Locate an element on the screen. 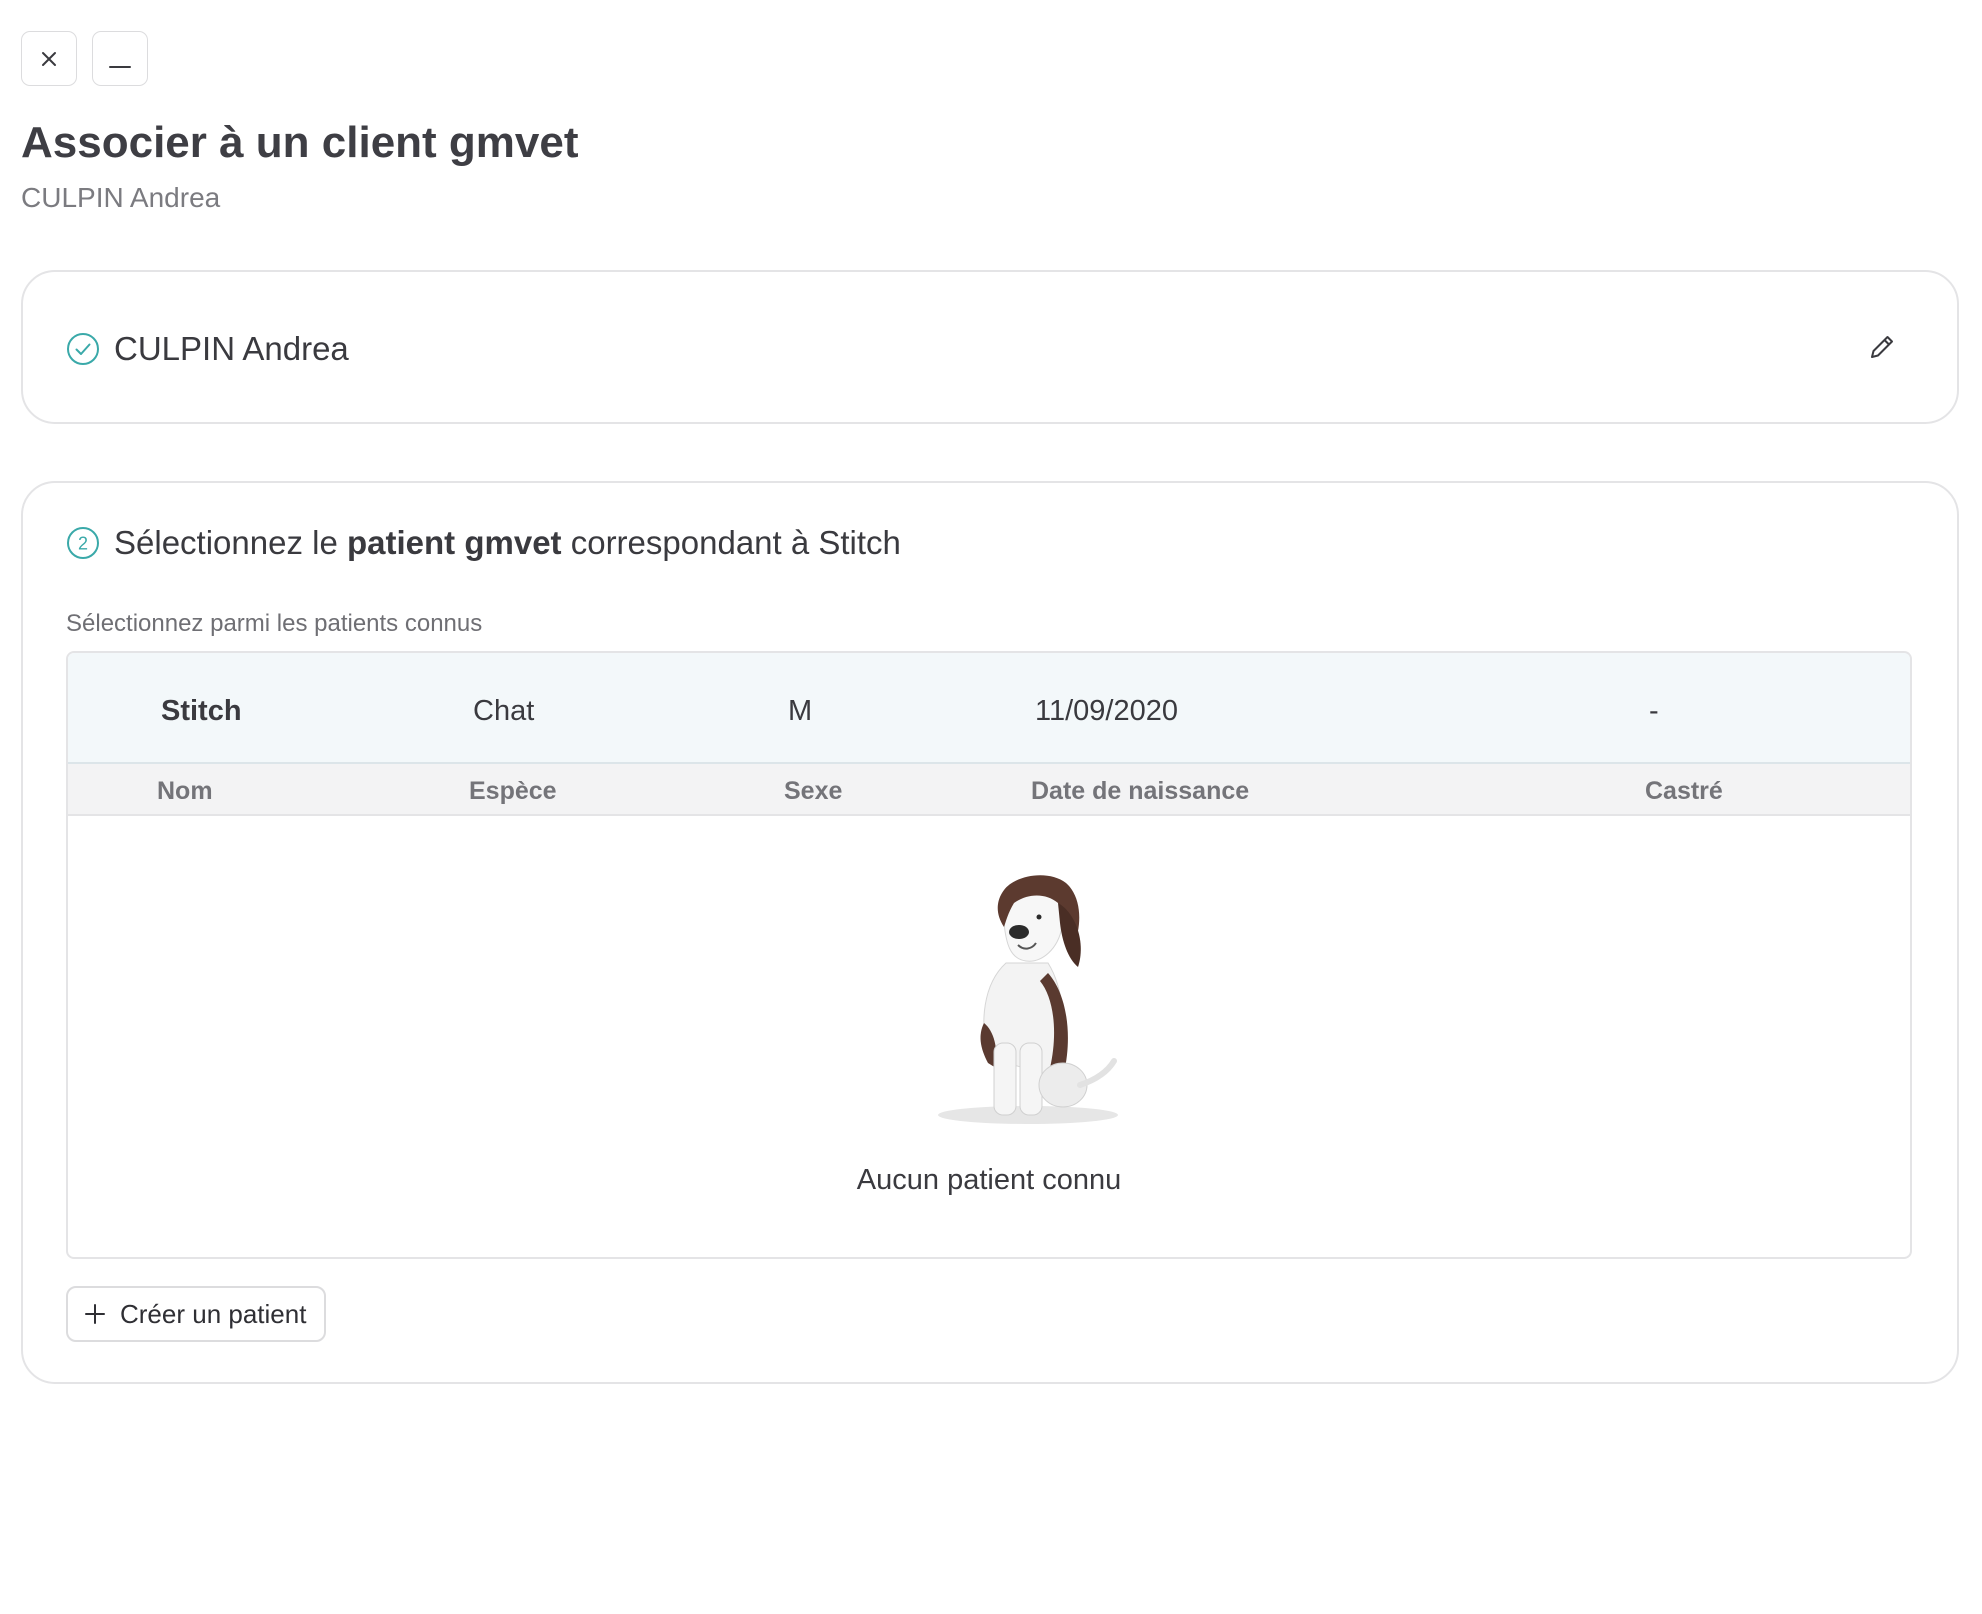 Image resolution: width=1982 pixels, height=1614 pixels. client-step-row: CULPIN Andrea is located at coordinates (207, 349).